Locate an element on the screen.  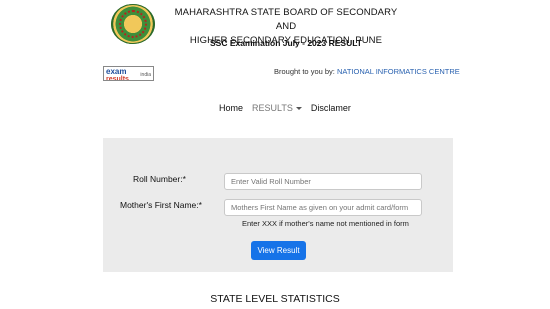
brought-prefix: Brought to you by: is located at coordinates (304, 71).